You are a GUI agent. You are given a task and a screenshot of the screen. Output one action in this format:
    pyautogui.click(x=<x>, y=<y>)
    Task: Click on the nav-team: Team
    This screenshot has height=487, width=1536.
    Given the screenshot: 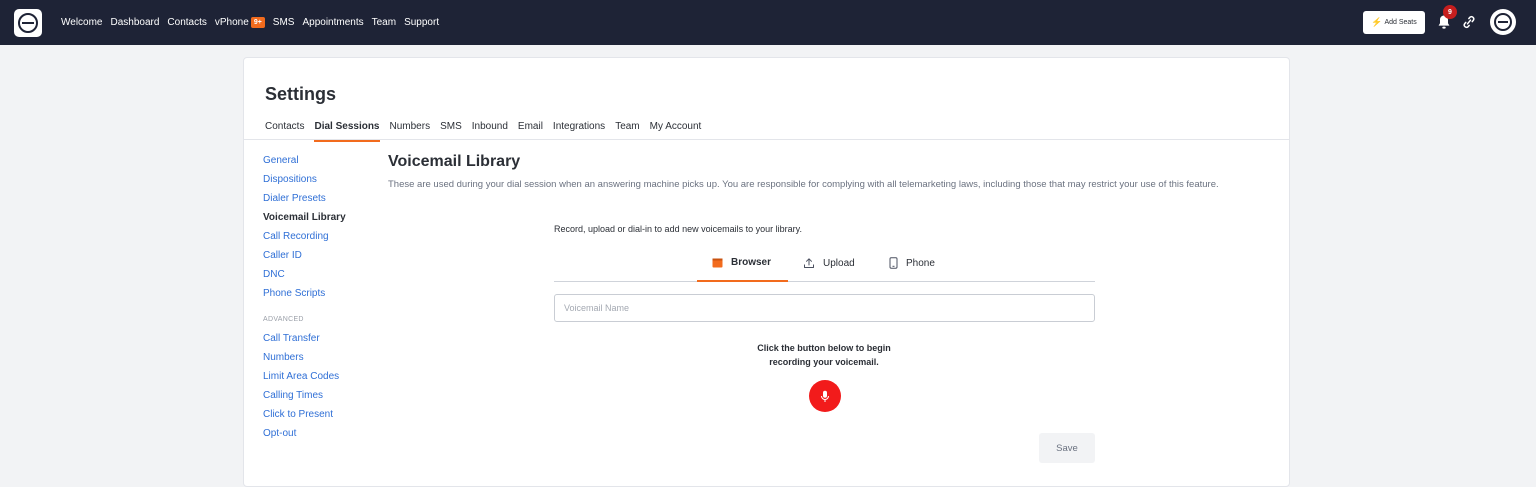 What is the action you would take?
    pyautogui.click(x=384, y=22)
    